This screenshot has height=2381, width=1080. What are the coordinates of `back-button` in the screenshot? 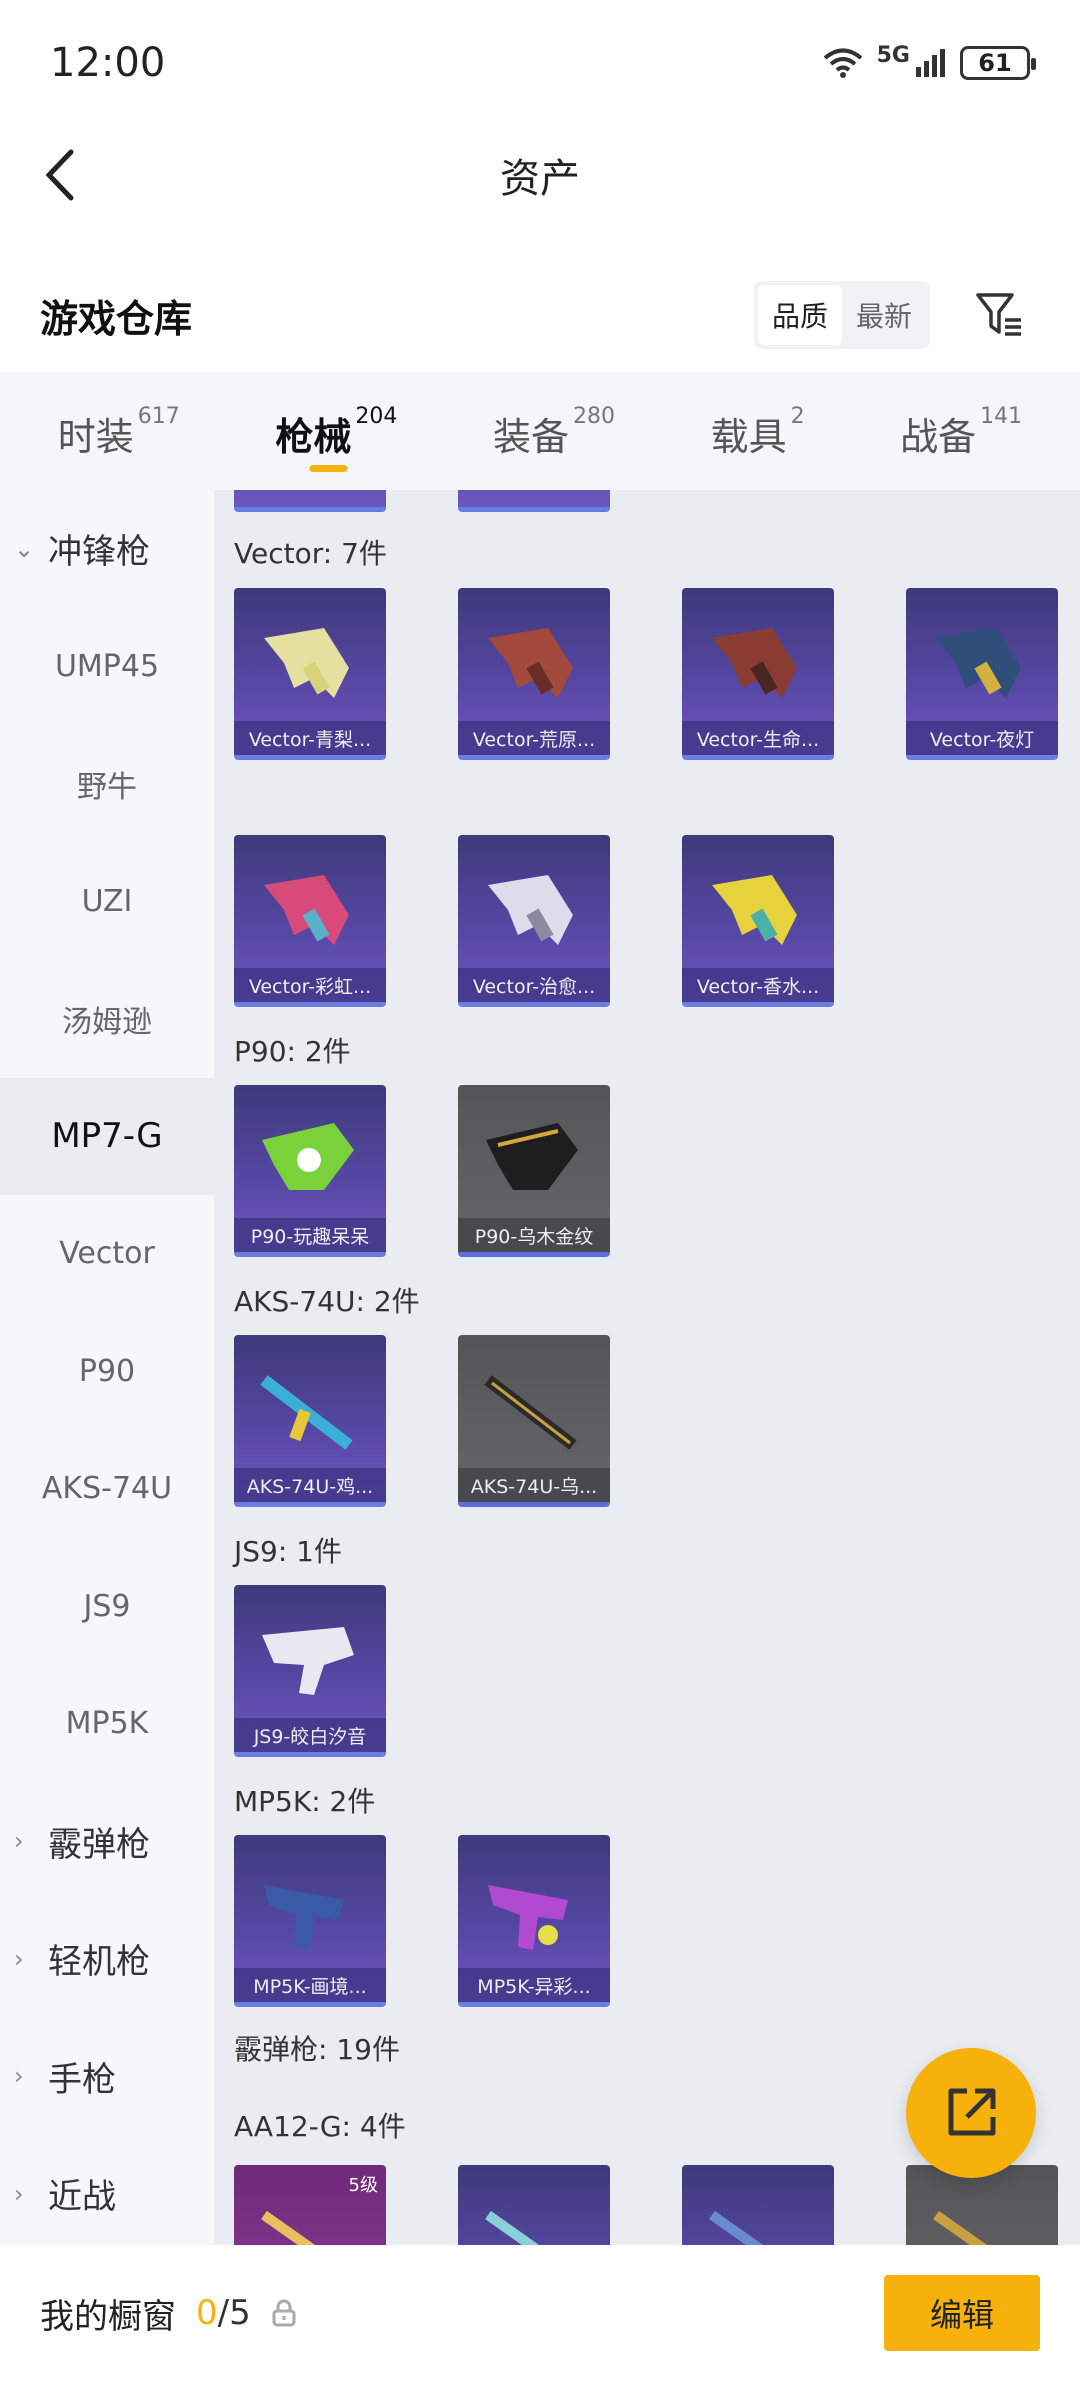 It's located at (60, 175).